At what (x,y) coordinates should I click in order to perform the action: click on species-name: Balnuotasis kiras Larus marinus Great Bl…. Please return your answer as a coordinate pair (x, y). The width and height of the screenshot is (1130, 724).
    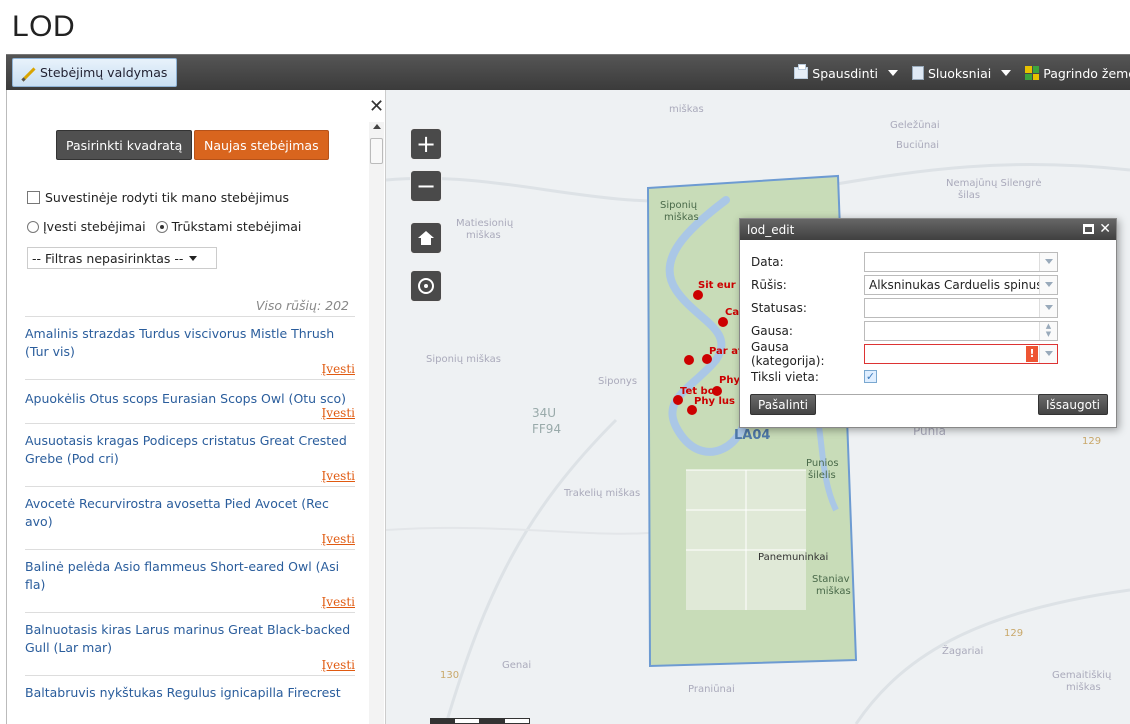
    Looking at the image, I should click on (188, 638).